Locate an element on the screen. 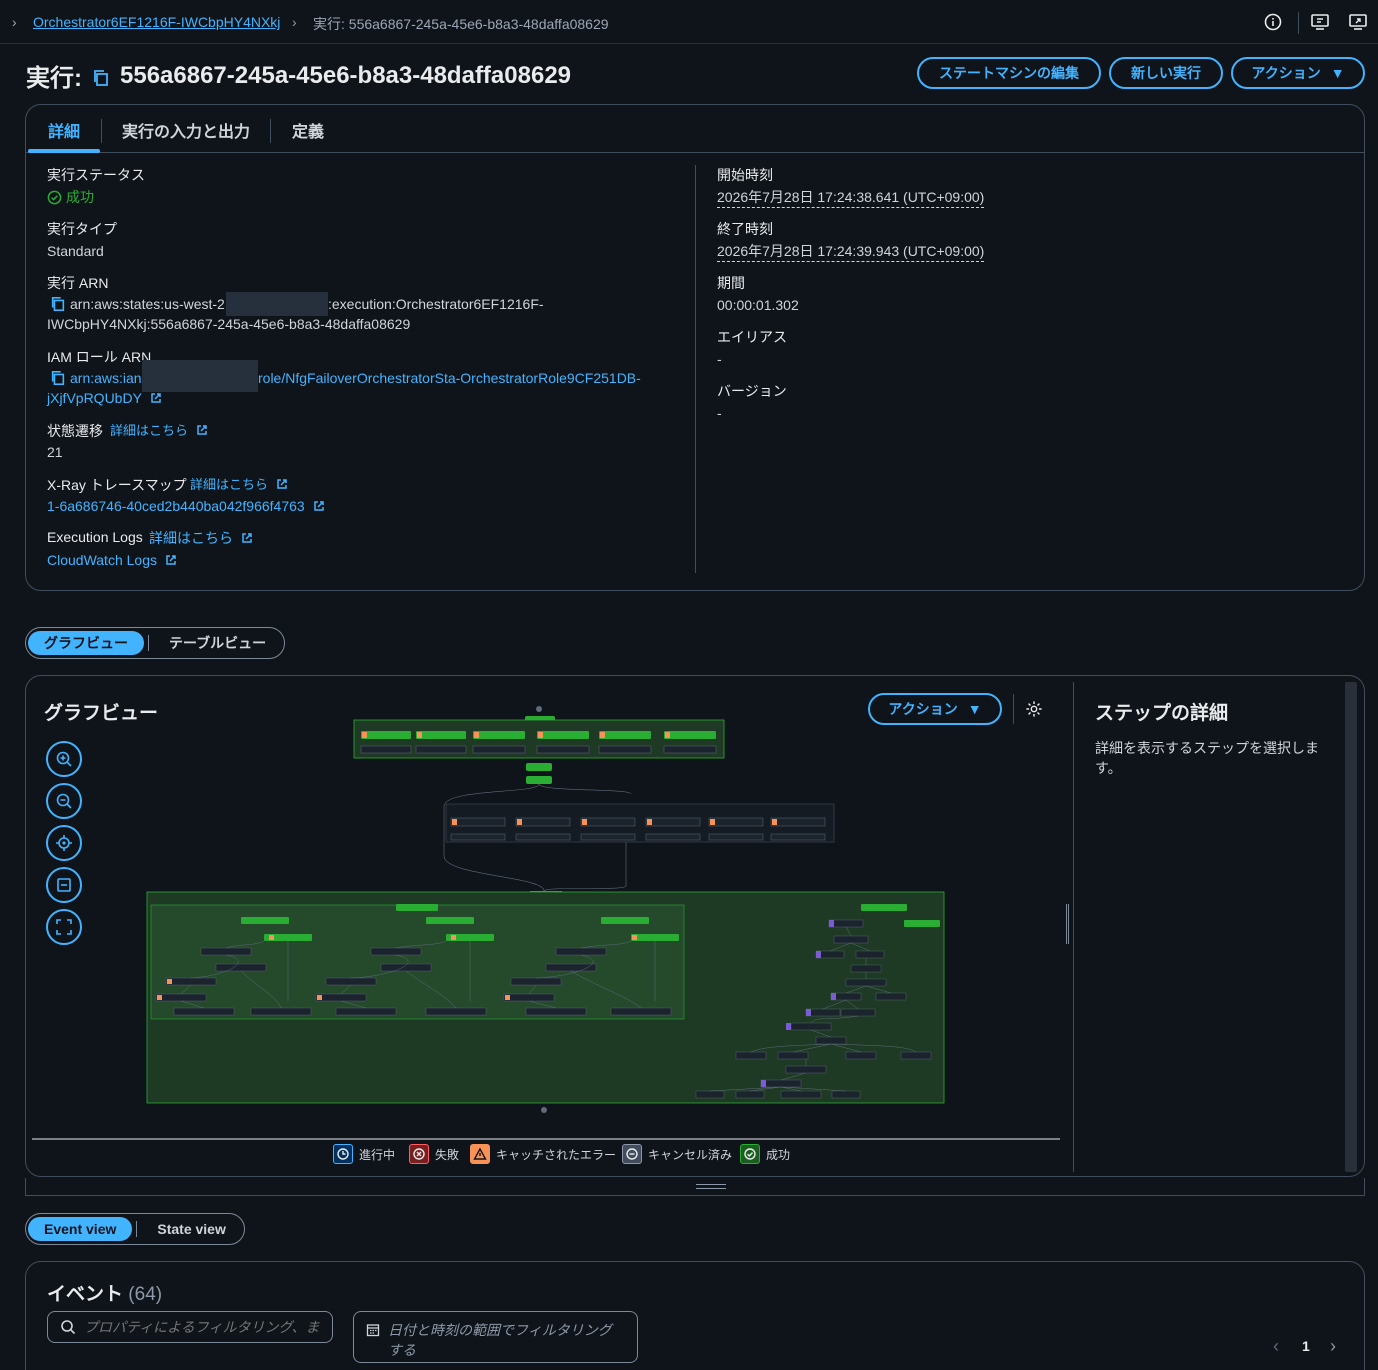  events-title: イベント is located at coordinates (85, 1294).